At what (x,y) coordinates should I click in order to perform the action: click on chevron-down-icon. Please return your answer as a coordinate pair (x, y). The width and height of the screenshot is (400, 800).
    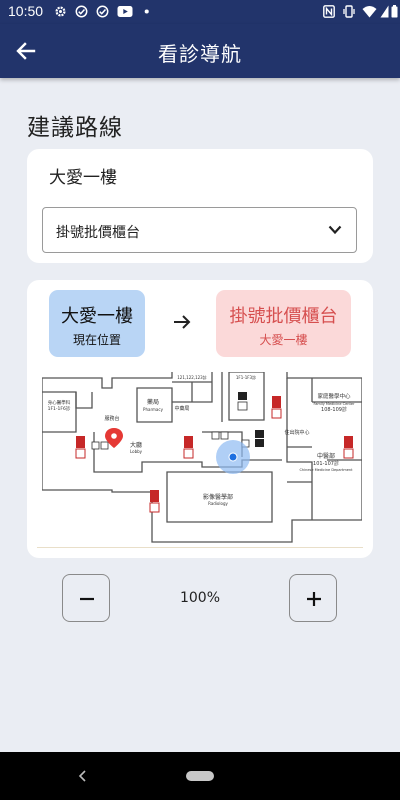
    Looking at the image, I should click on (335, 230).